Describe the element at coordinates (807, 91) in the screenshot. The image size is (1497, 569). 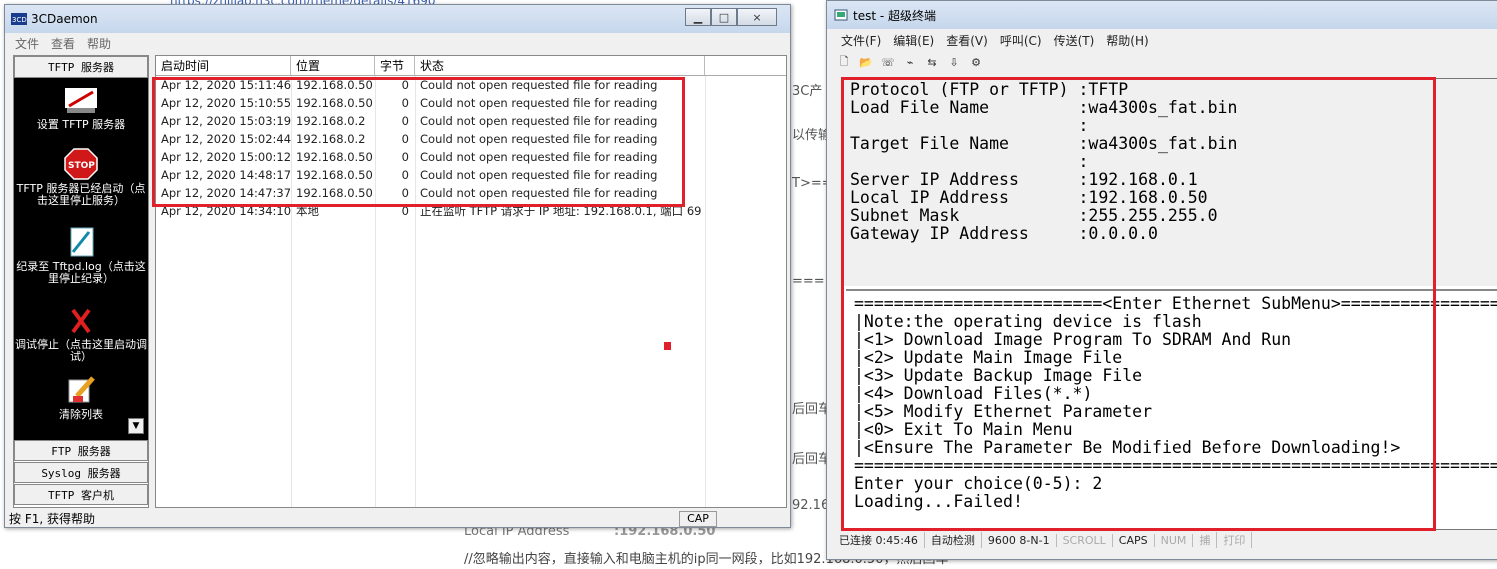
I see `bg-fragment: 3C产` at that location.